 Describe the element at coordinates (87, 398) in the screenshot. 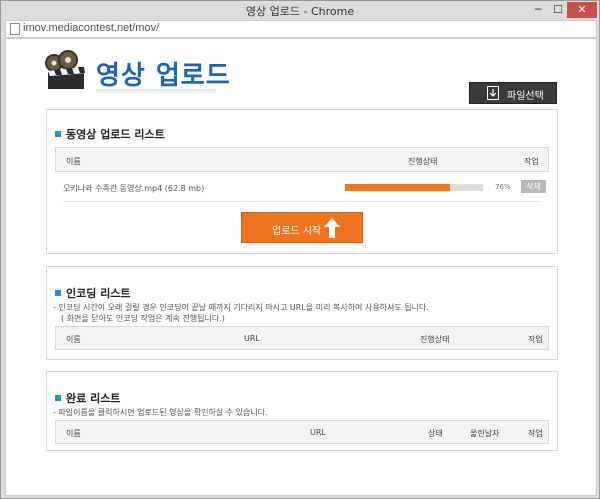

I see `complete-list-title: 완료 리스트` at that location.